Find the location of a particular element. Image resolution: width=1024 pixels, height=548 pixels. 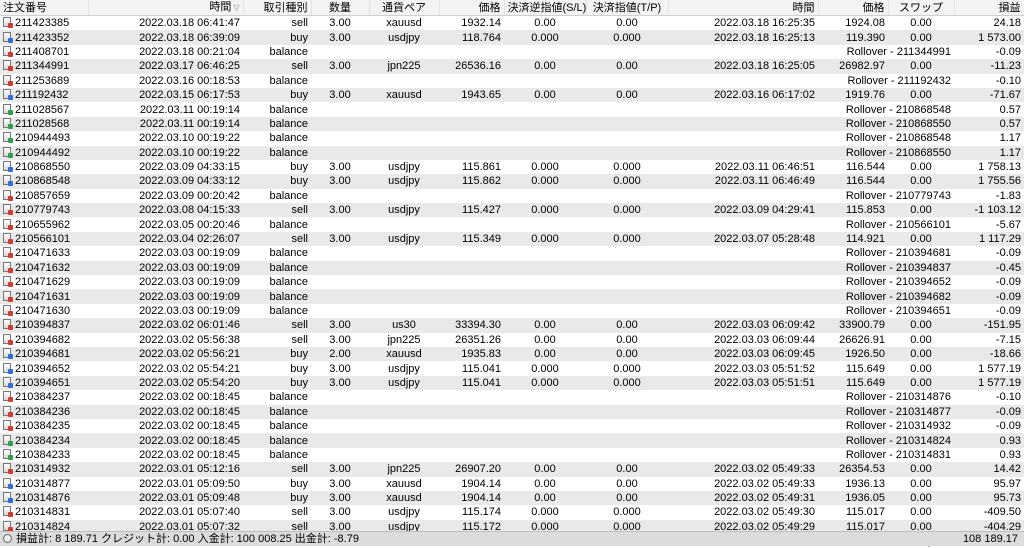

cell-order: 210944493 is located at coordinates (44, 138).